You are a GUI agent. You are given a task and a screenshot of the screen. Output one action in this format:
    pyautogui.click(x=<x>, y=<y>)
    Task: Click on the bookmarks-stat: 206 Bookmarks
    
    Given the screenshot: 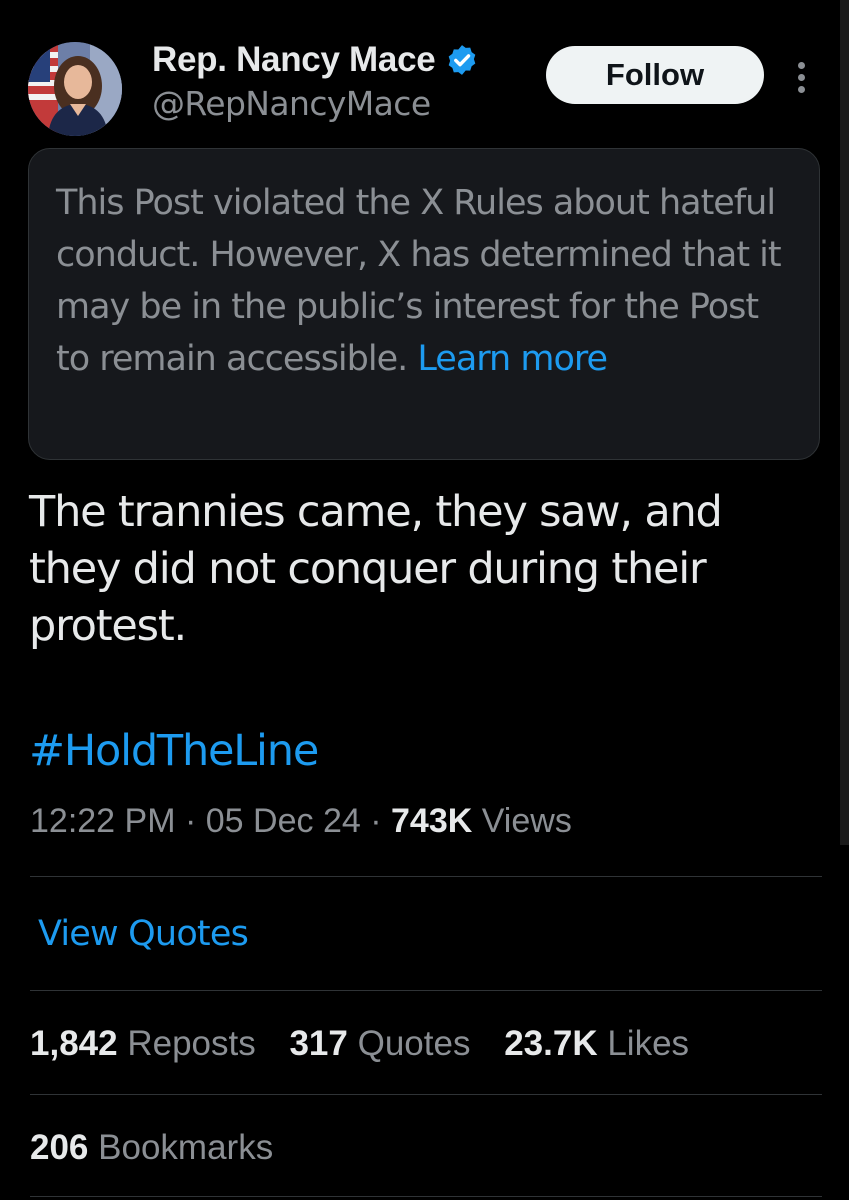 What is the action you would take?
    pyautogui.click(x=151, y=1148)
    